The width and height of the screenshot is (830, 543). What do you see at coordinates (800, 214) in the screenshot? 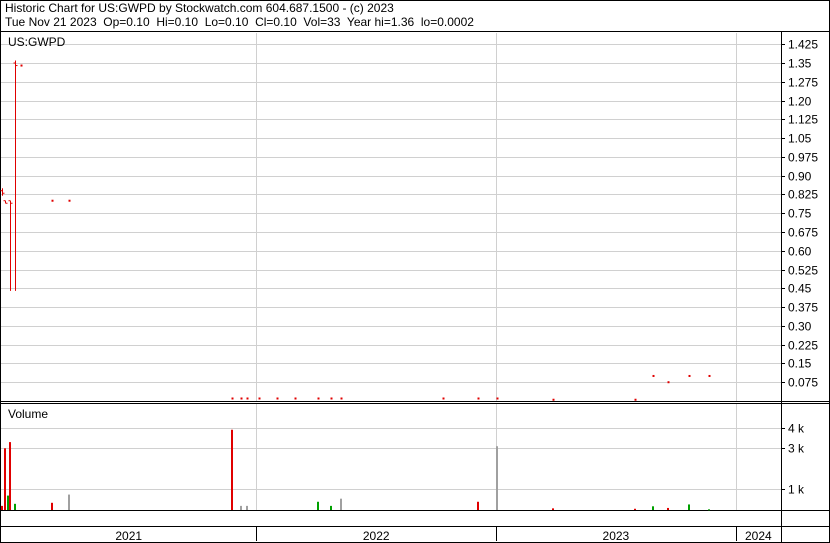
I see `price-tick-label: 0.75` at bounding box center [800, 214].